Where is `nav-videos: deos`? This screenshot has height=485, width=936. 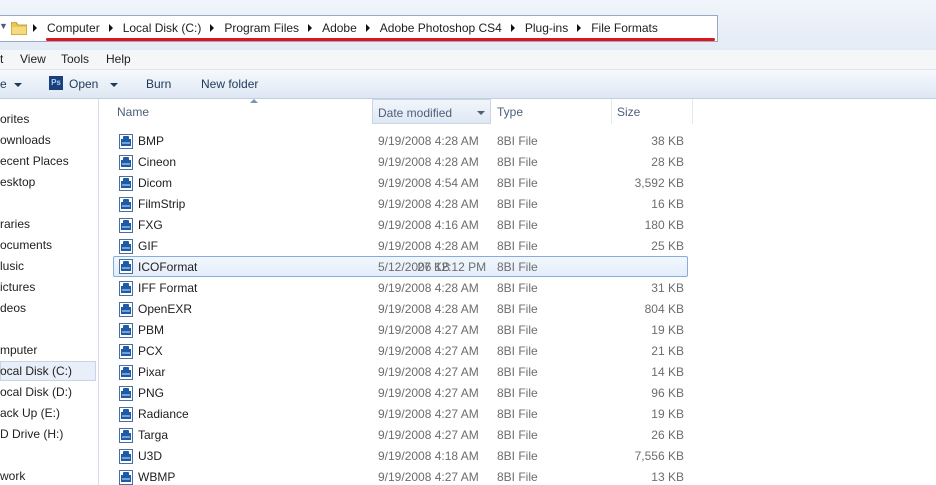 nav-videos: deos is located at coordinates (48, 308).